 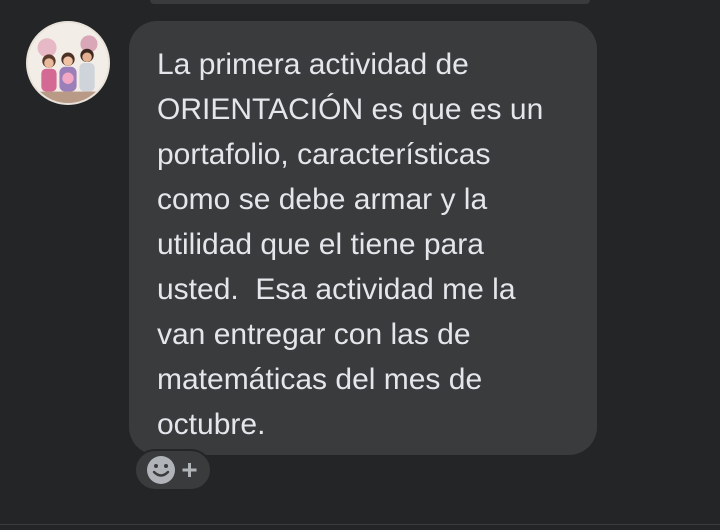 I want to click on add-reaction-smiley-plus-icon, so click(x=172, y=470).